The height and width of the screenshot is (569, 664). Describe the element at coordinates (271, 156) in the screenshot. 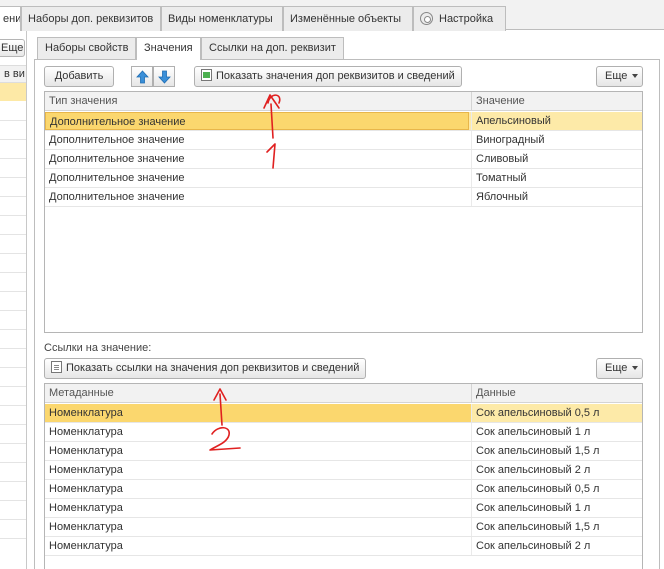

I see `annotation-digit-1-stroke` at that location.